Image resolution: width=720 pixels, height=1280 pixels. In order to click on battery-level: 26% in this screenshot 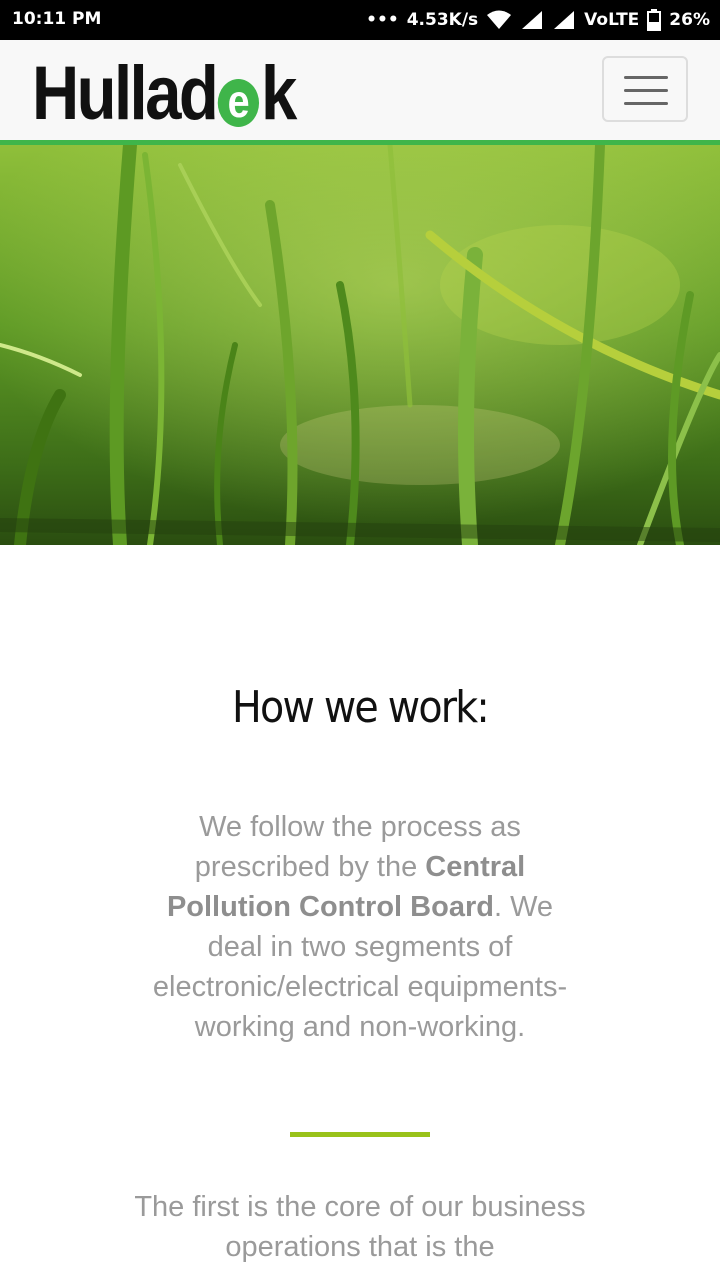, I will do `click(689, 20)`.